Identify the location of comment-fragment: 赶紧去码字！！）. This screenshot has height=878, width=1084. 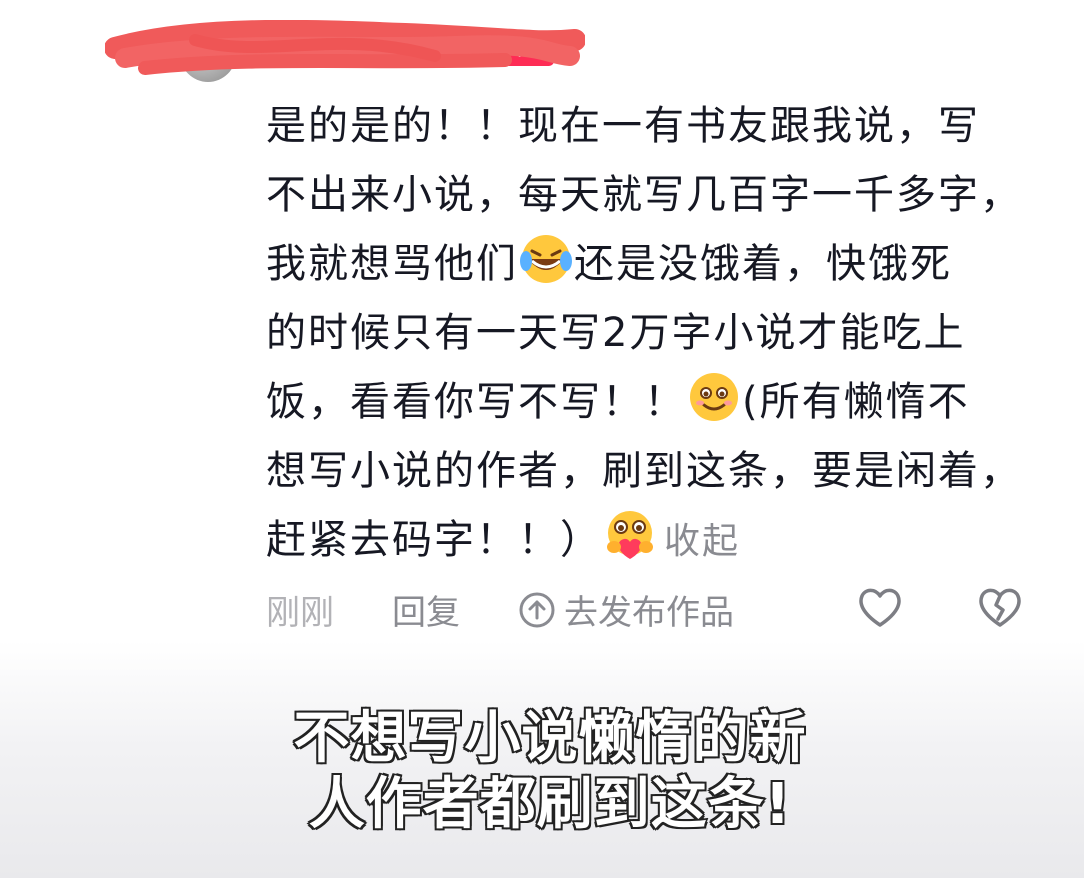
(434, 540).